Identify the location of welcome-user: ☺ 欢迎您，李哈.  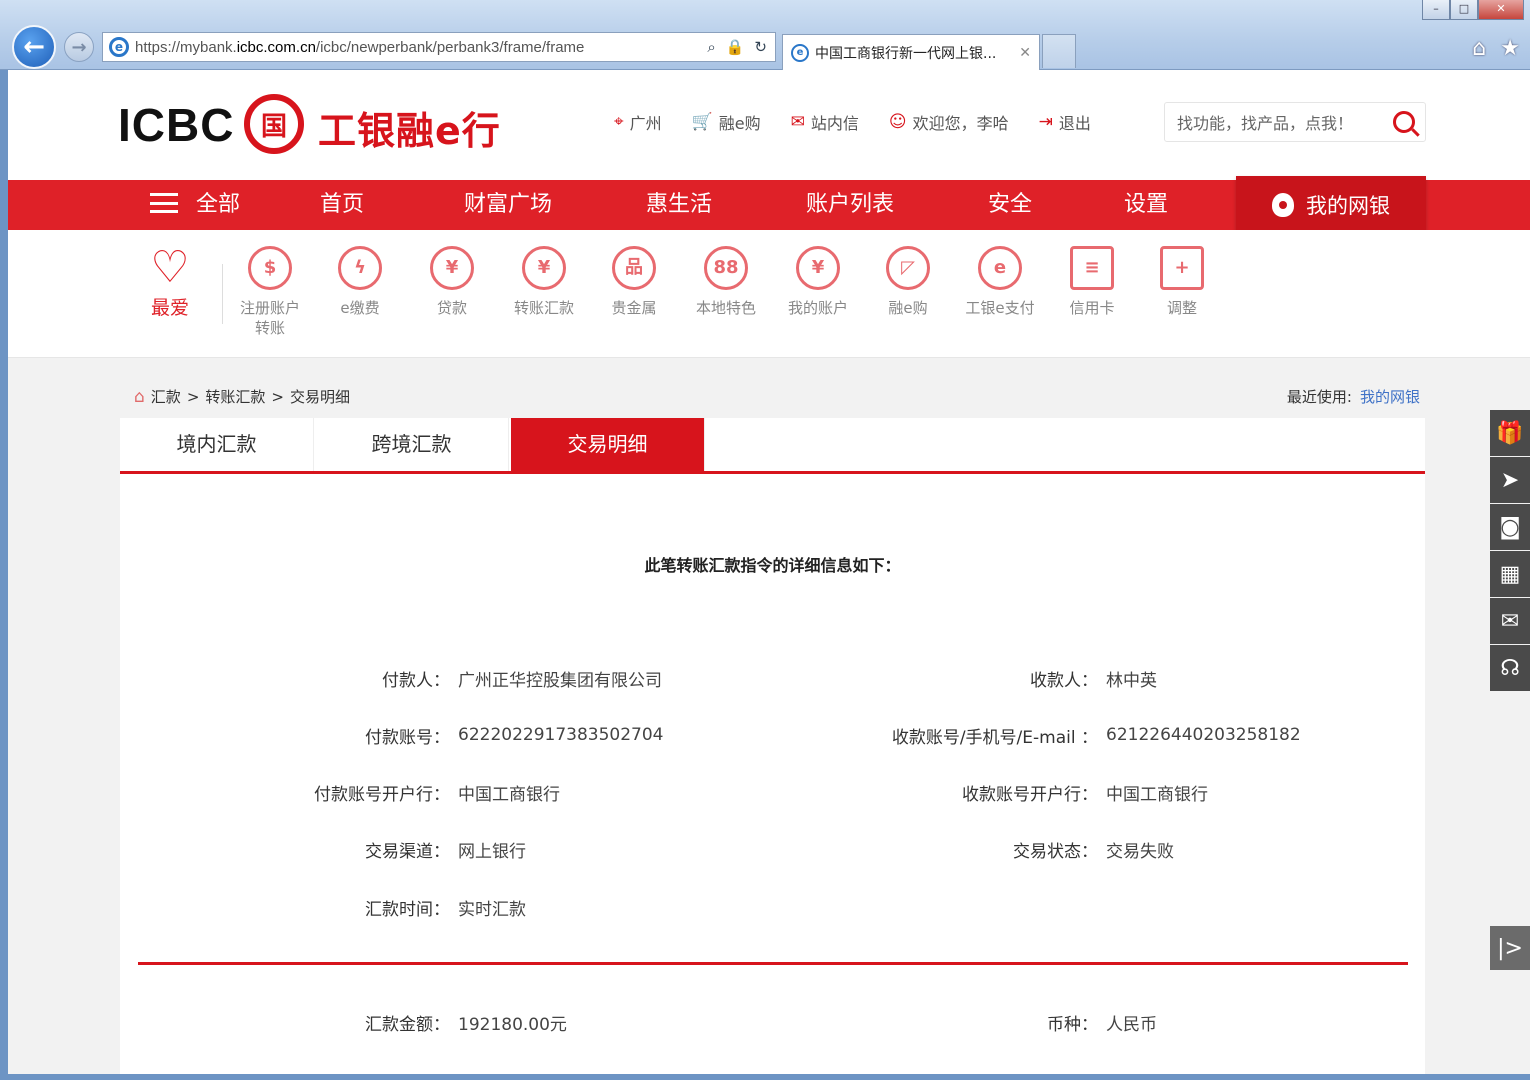
(949, 122).